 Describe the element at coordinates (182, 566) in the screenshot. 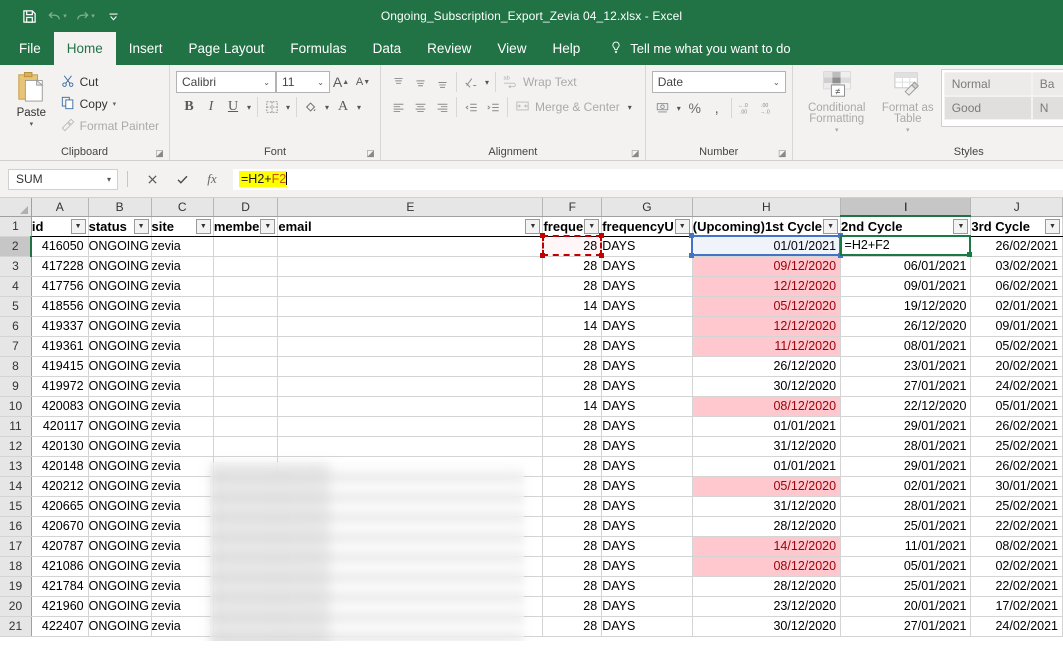

I see `cell-c18: zevia` at that location.